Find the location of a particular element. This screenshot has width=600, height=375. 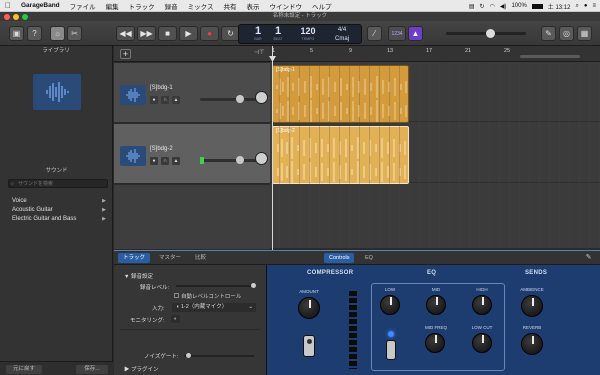

tuner-button: ⁄ is located at coordinates (374, 33).